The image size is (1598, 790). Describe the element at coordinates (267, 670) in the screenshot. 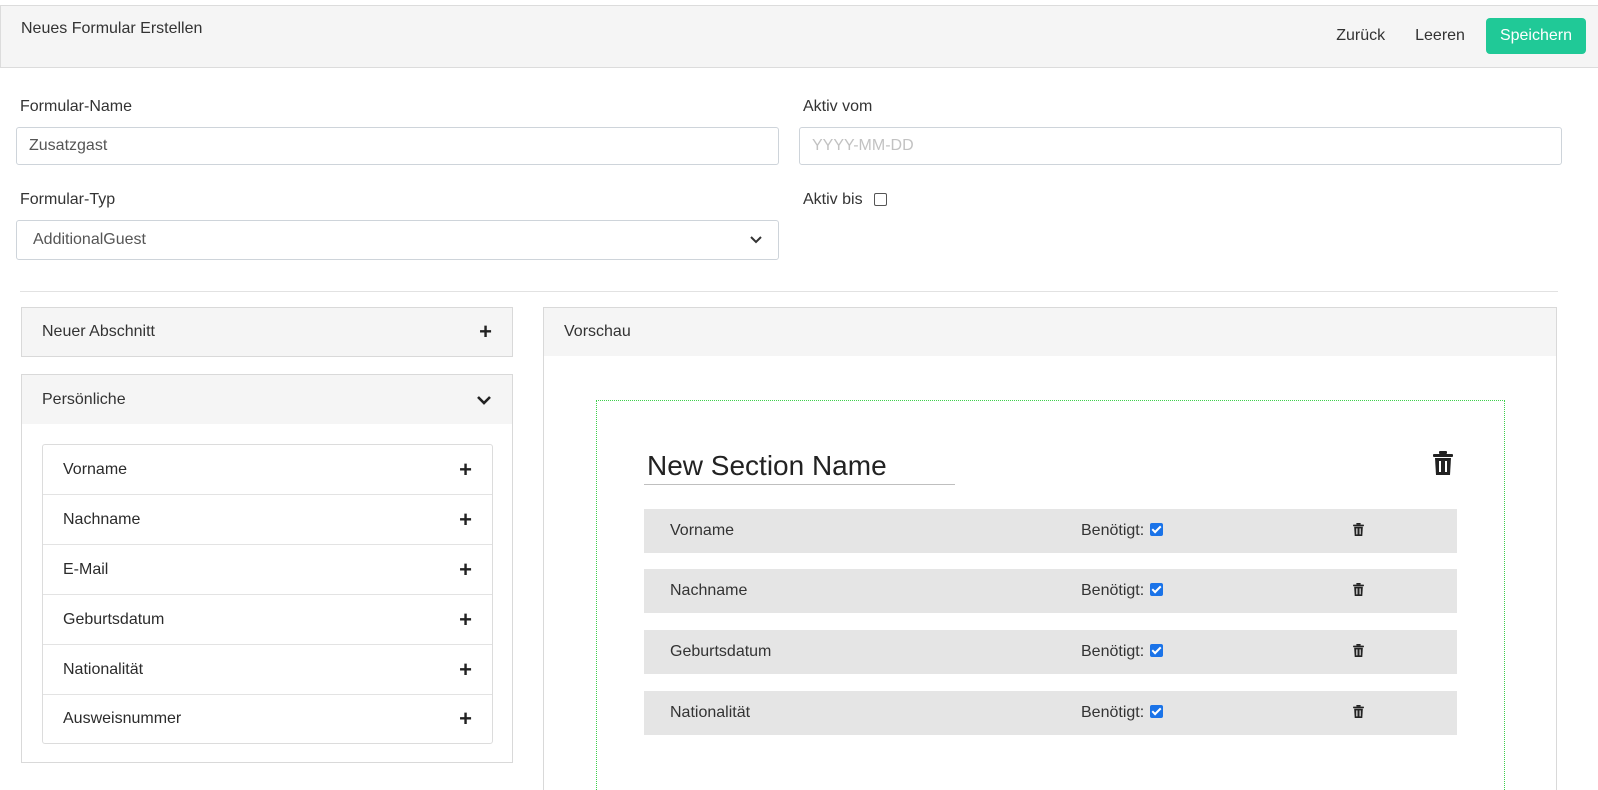

I see `list-item: Nationalität +` at that location.